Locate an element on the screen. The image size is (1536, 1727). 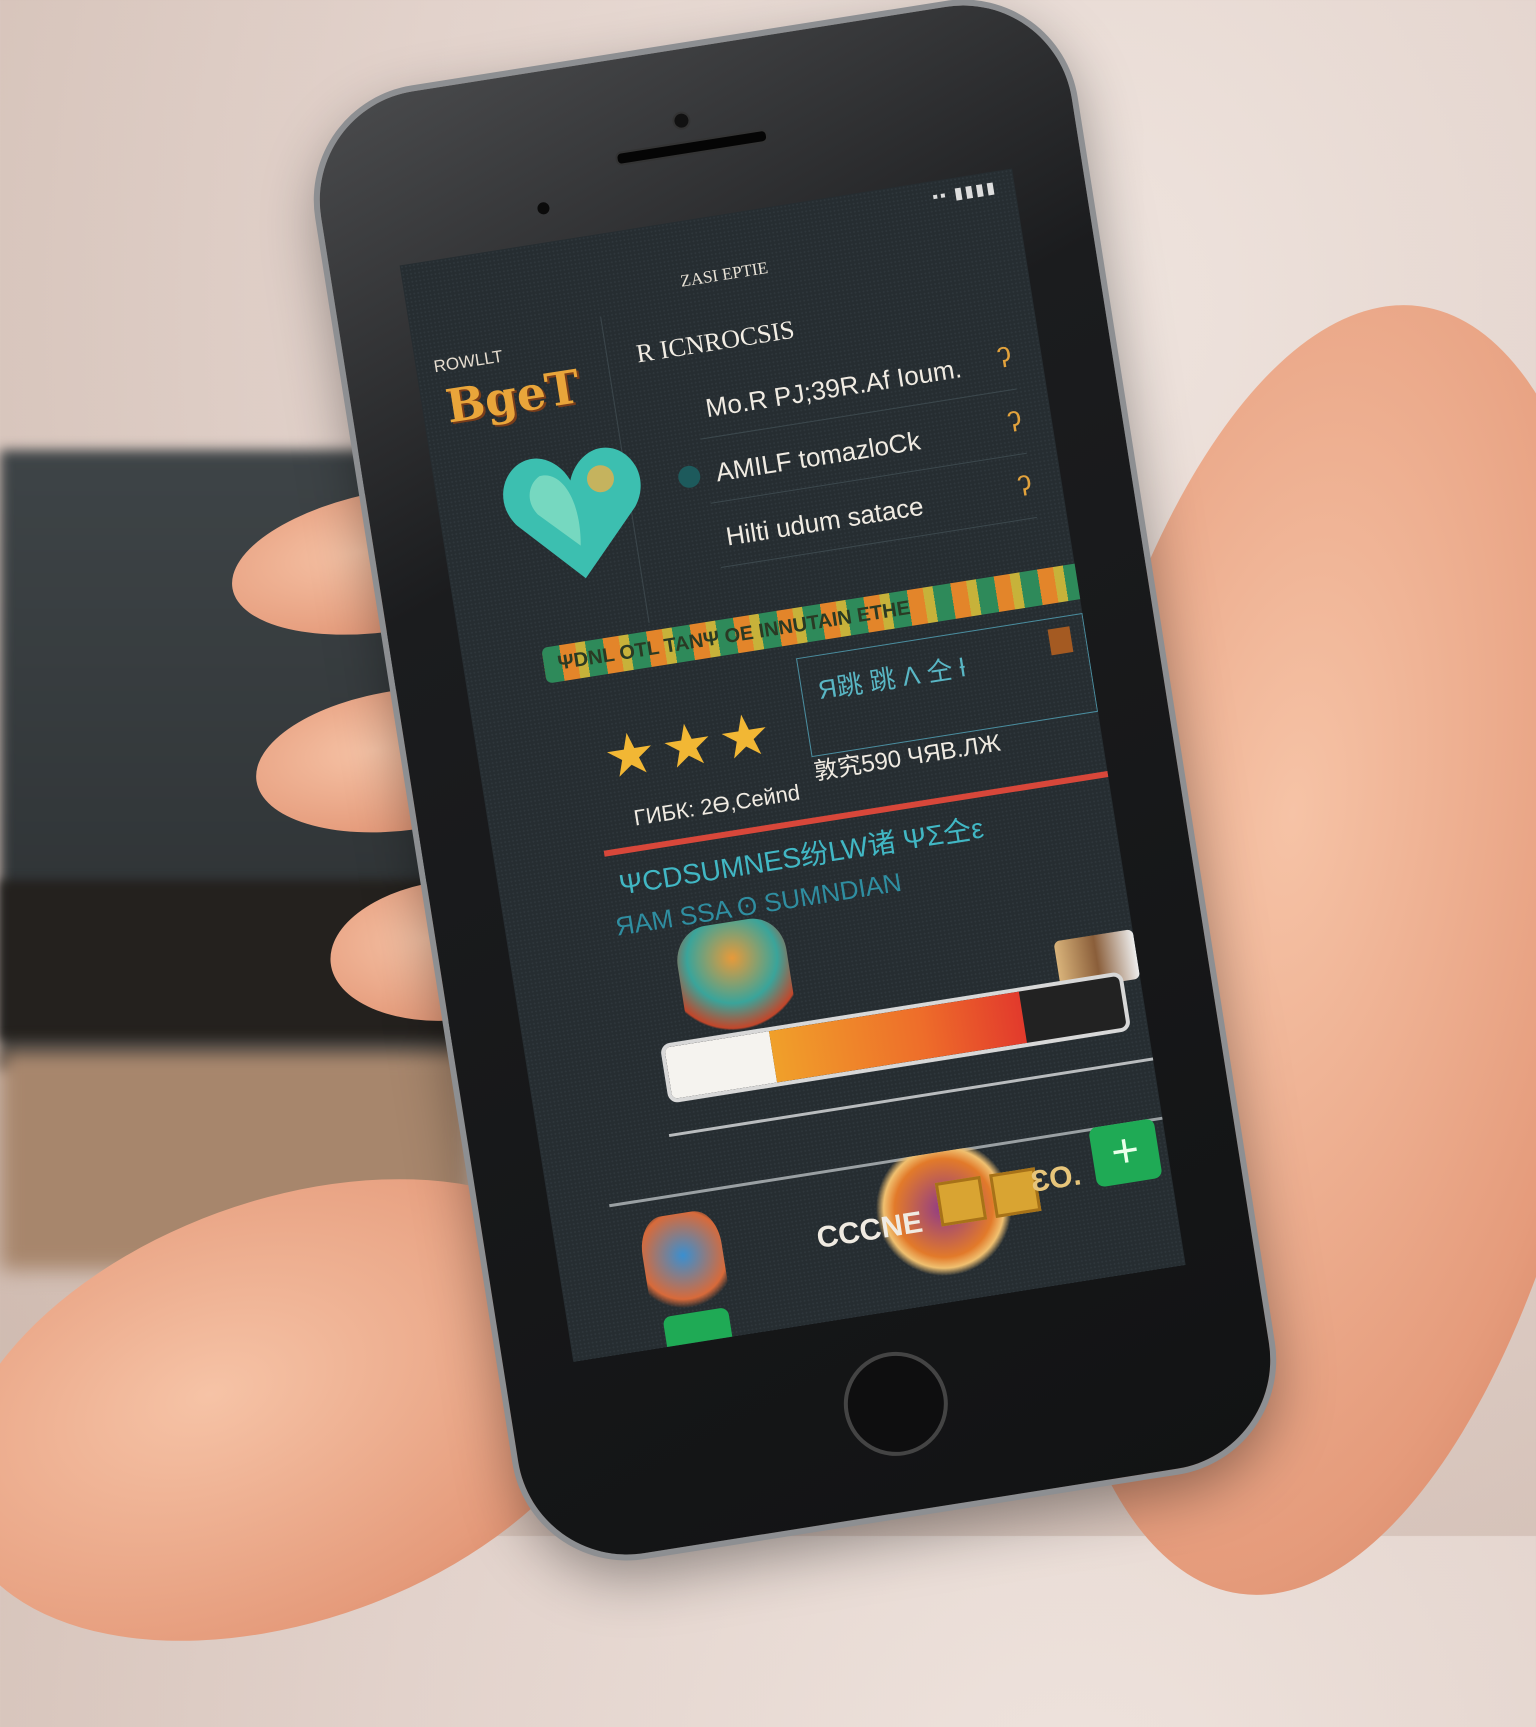
status-indicators: ▪▪ ▮▮▮▮ is located at coordinates (965, 193).